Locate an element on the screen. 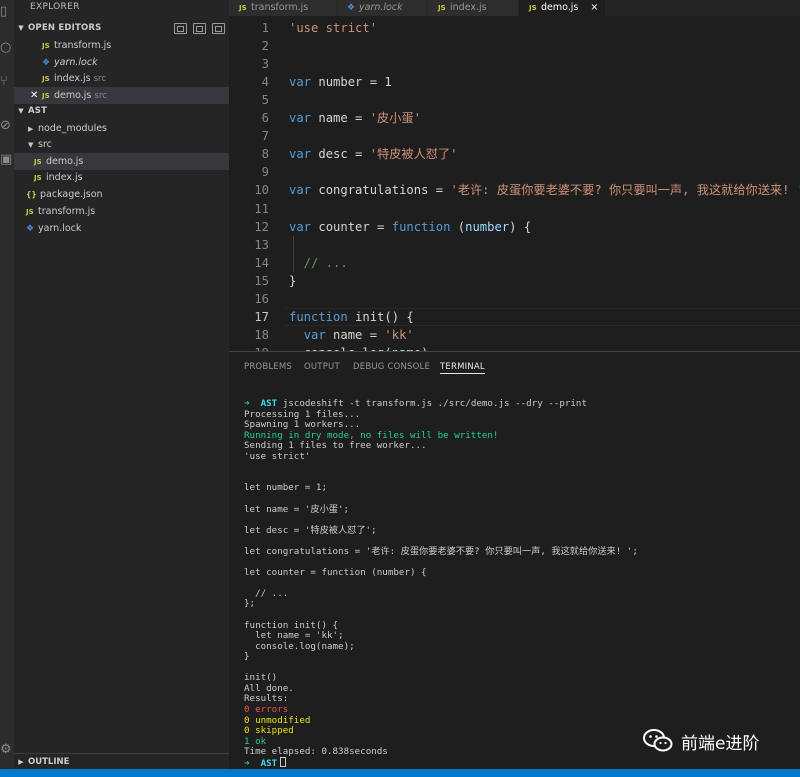 Image resolution: width=800 pixels, height=777 pixels. terminal-line: } is located at coordinates (247, 657).